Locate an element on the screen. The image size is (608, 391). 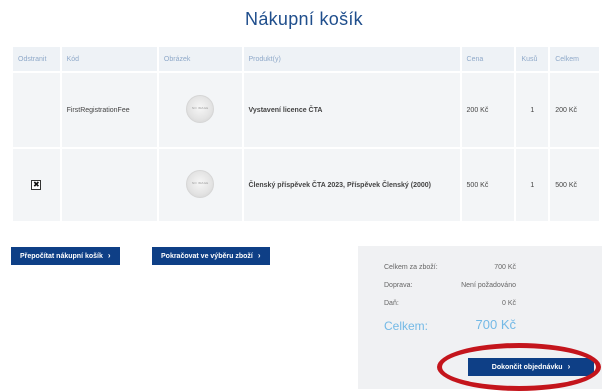
tax-value: 0 Kč is located at coordinates (508, 303).